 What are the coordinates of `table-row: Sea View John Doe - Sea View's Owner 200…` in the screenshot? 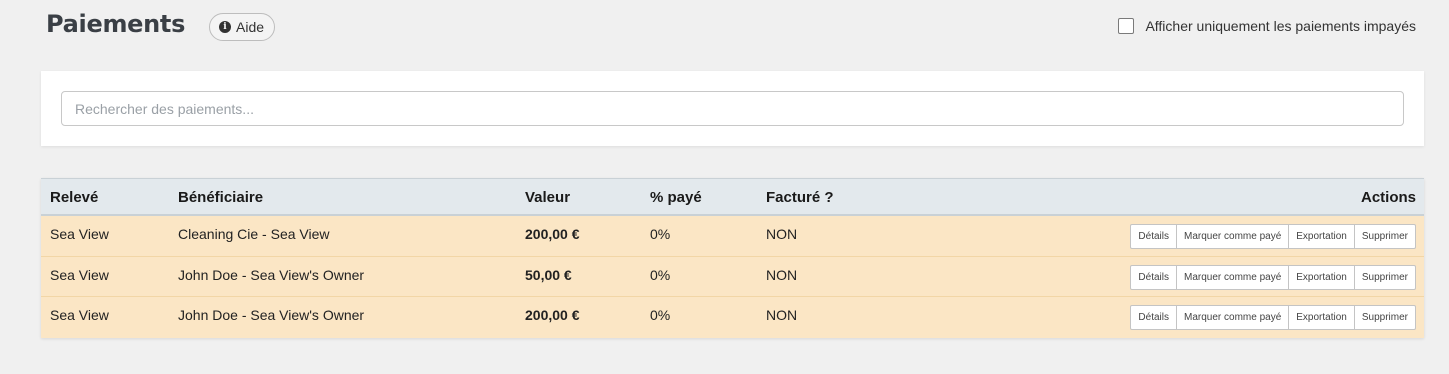 It's located at (732, 317).